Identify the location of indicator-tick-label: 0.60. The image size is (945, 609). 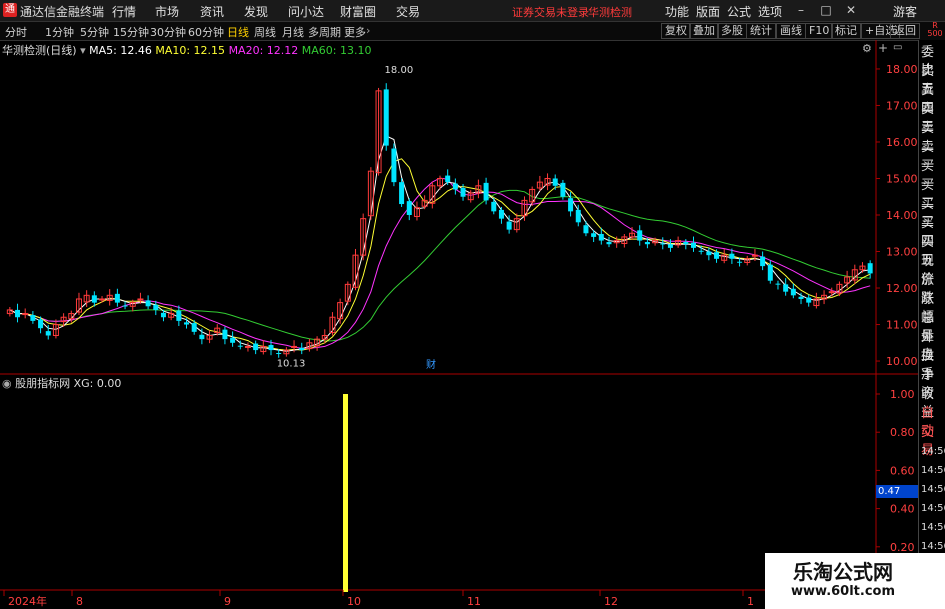
(902, 470).